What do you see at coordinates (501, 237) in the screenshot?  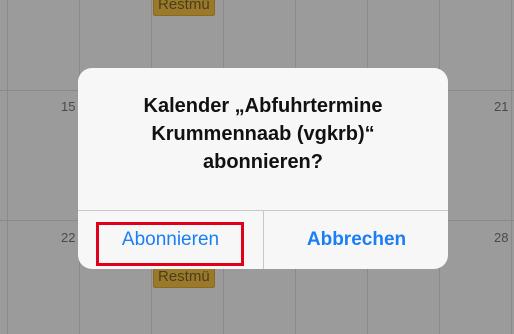 I see `day-number: 28` at bounding box center [501, 237].